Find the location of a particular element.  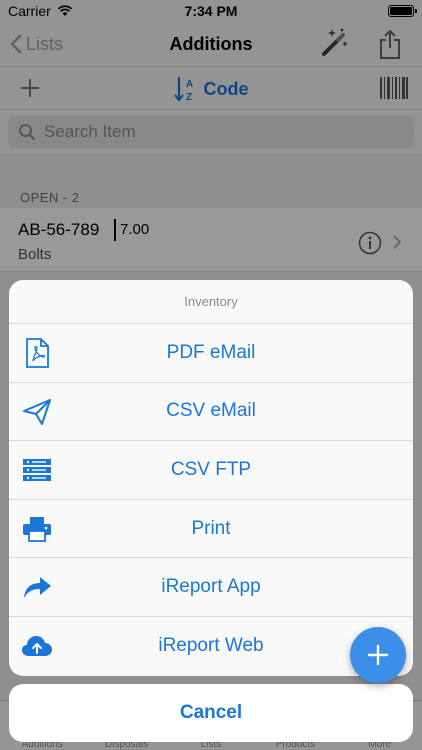

csv-ftp-option: CSV FTP is located at coordinates (211, 470).